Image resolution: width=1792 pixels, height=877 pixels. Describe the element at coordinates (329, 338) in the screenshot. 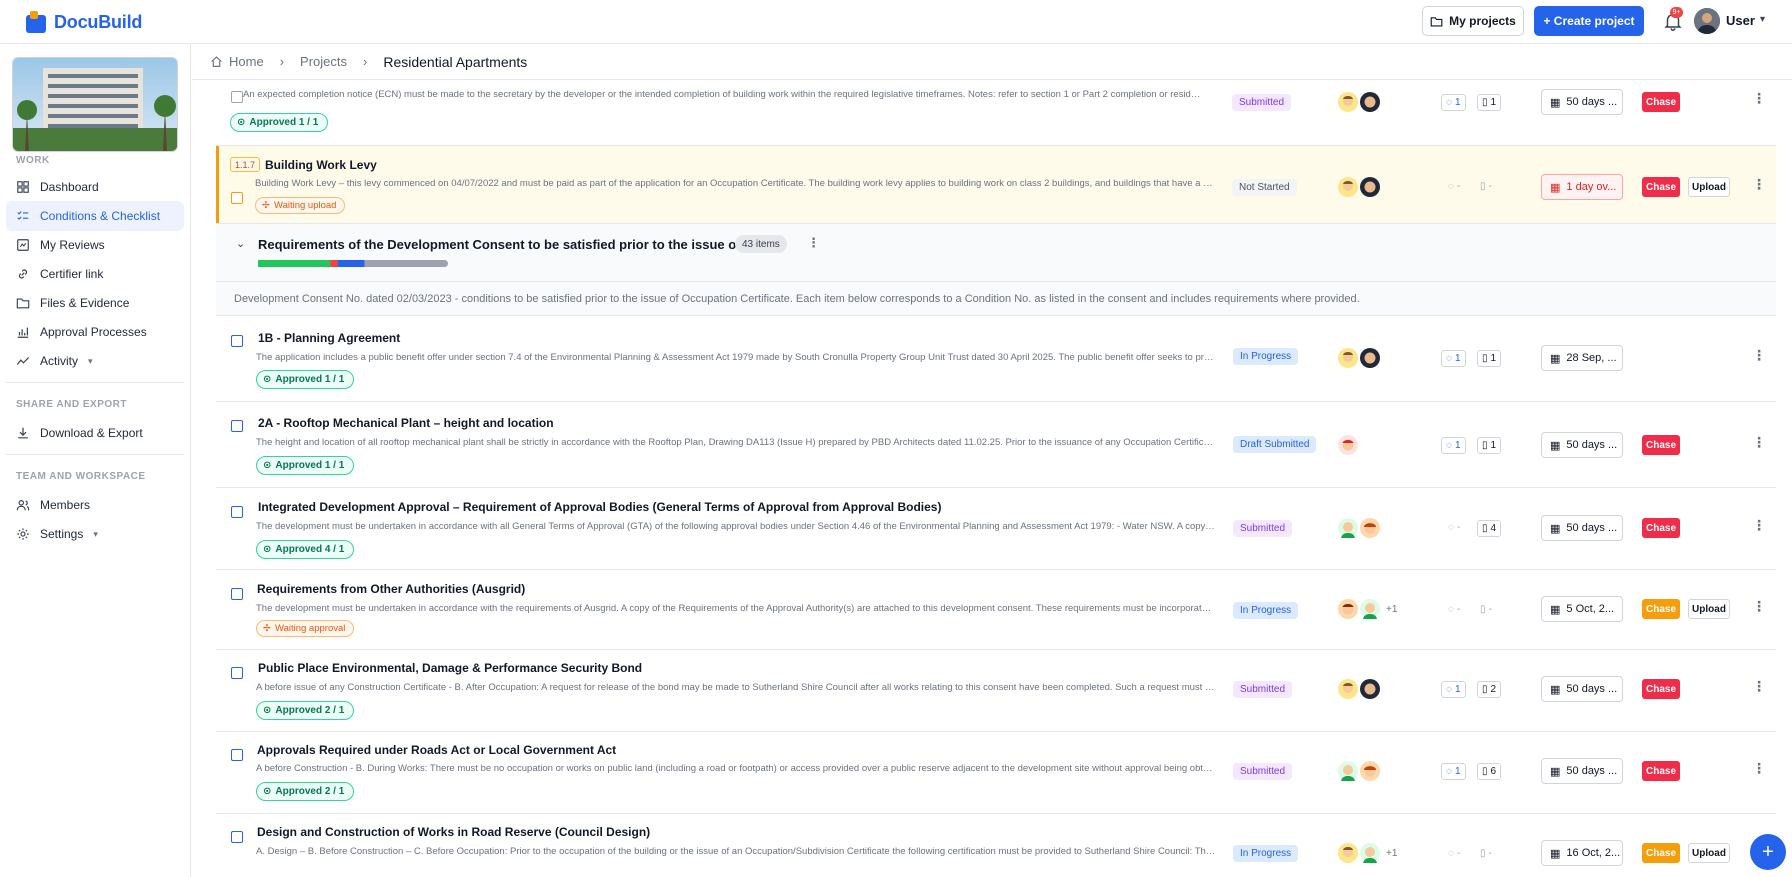

I see `row-title: 1B - Planning Agreement` at that location.